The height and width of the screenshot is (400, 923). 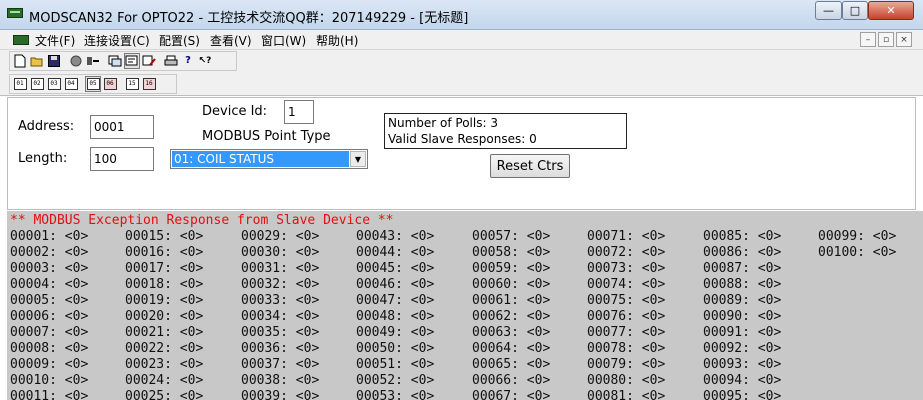 I want to click on mdi-close-button: ×, so click(x=904, y=39).